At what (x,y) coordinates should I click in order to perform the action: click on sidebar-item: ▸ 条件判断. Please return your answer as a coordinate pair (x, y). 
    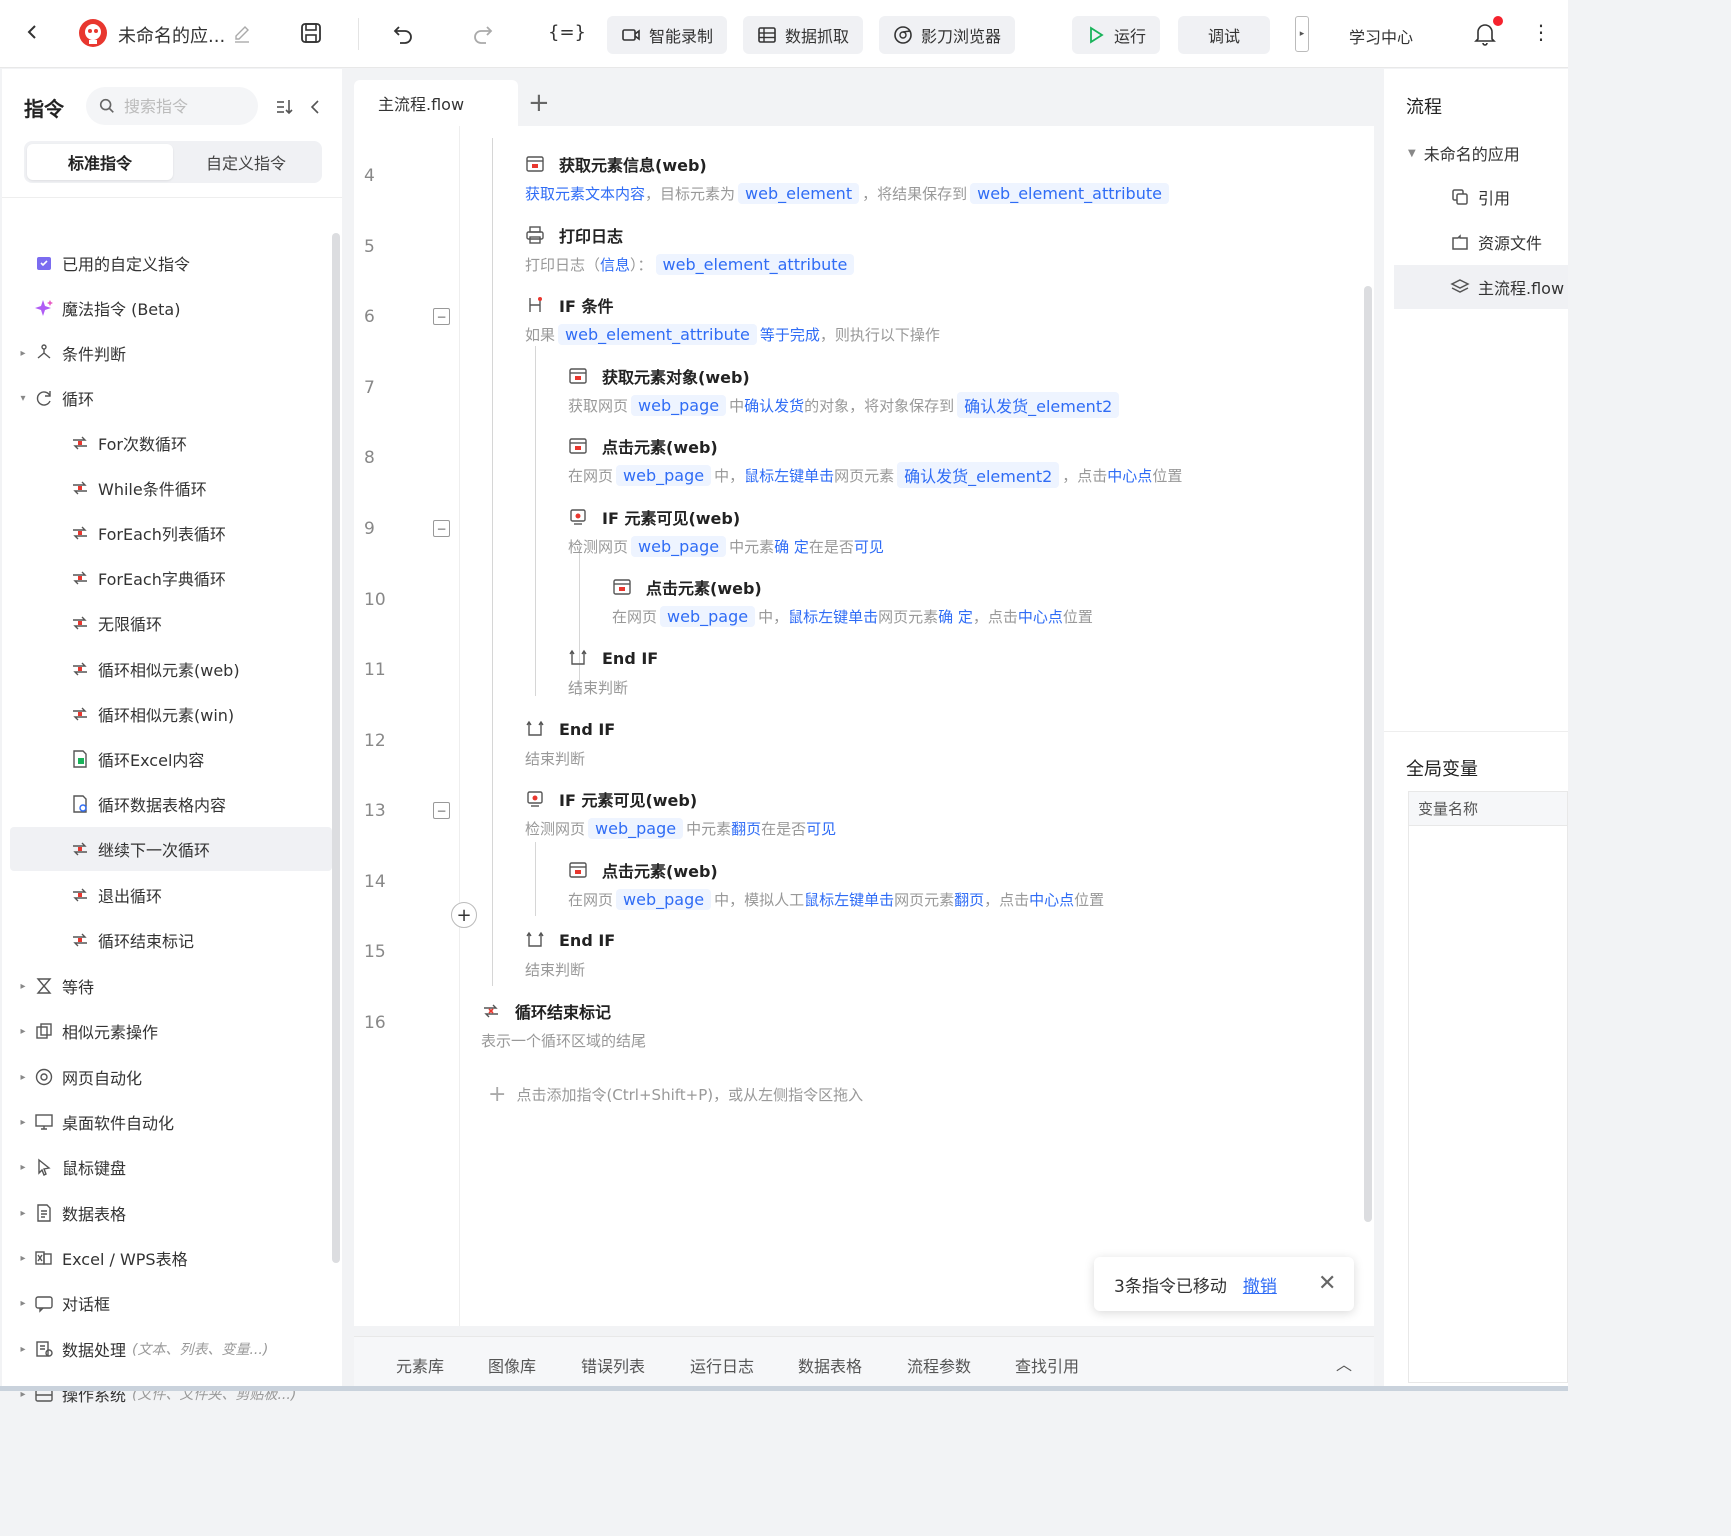
    Looking at the image, I should click on (171, 353).